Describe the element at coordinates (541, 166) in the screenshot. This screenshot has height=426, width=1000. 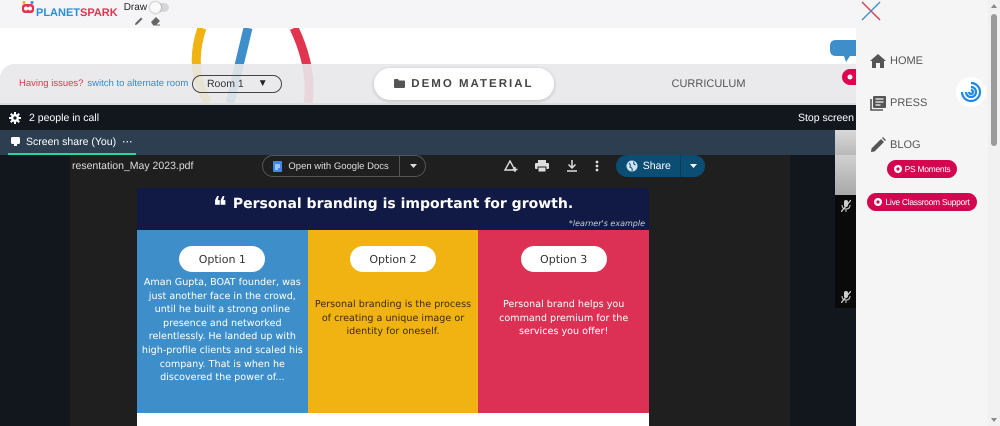
I see `print-icon` at that location.